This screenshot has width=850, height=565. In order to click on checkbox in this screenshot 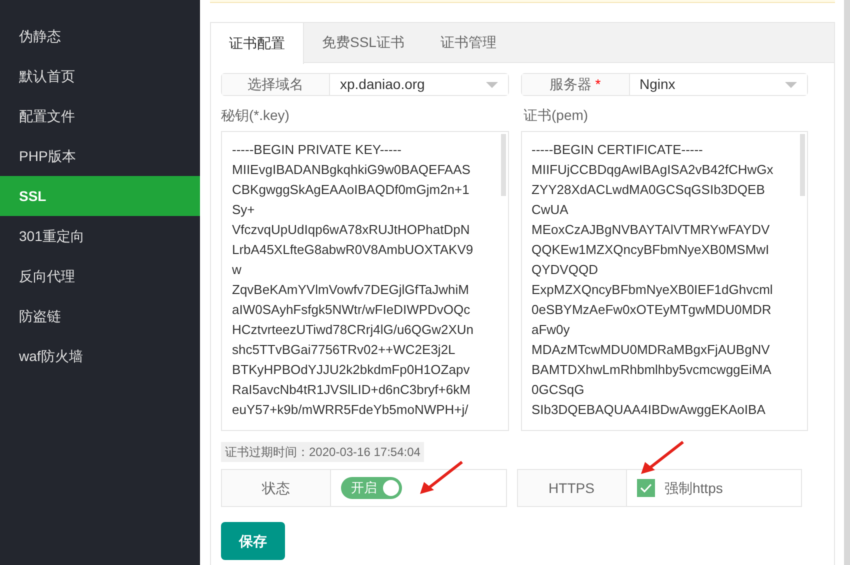, I will do `click(645, 488)`.